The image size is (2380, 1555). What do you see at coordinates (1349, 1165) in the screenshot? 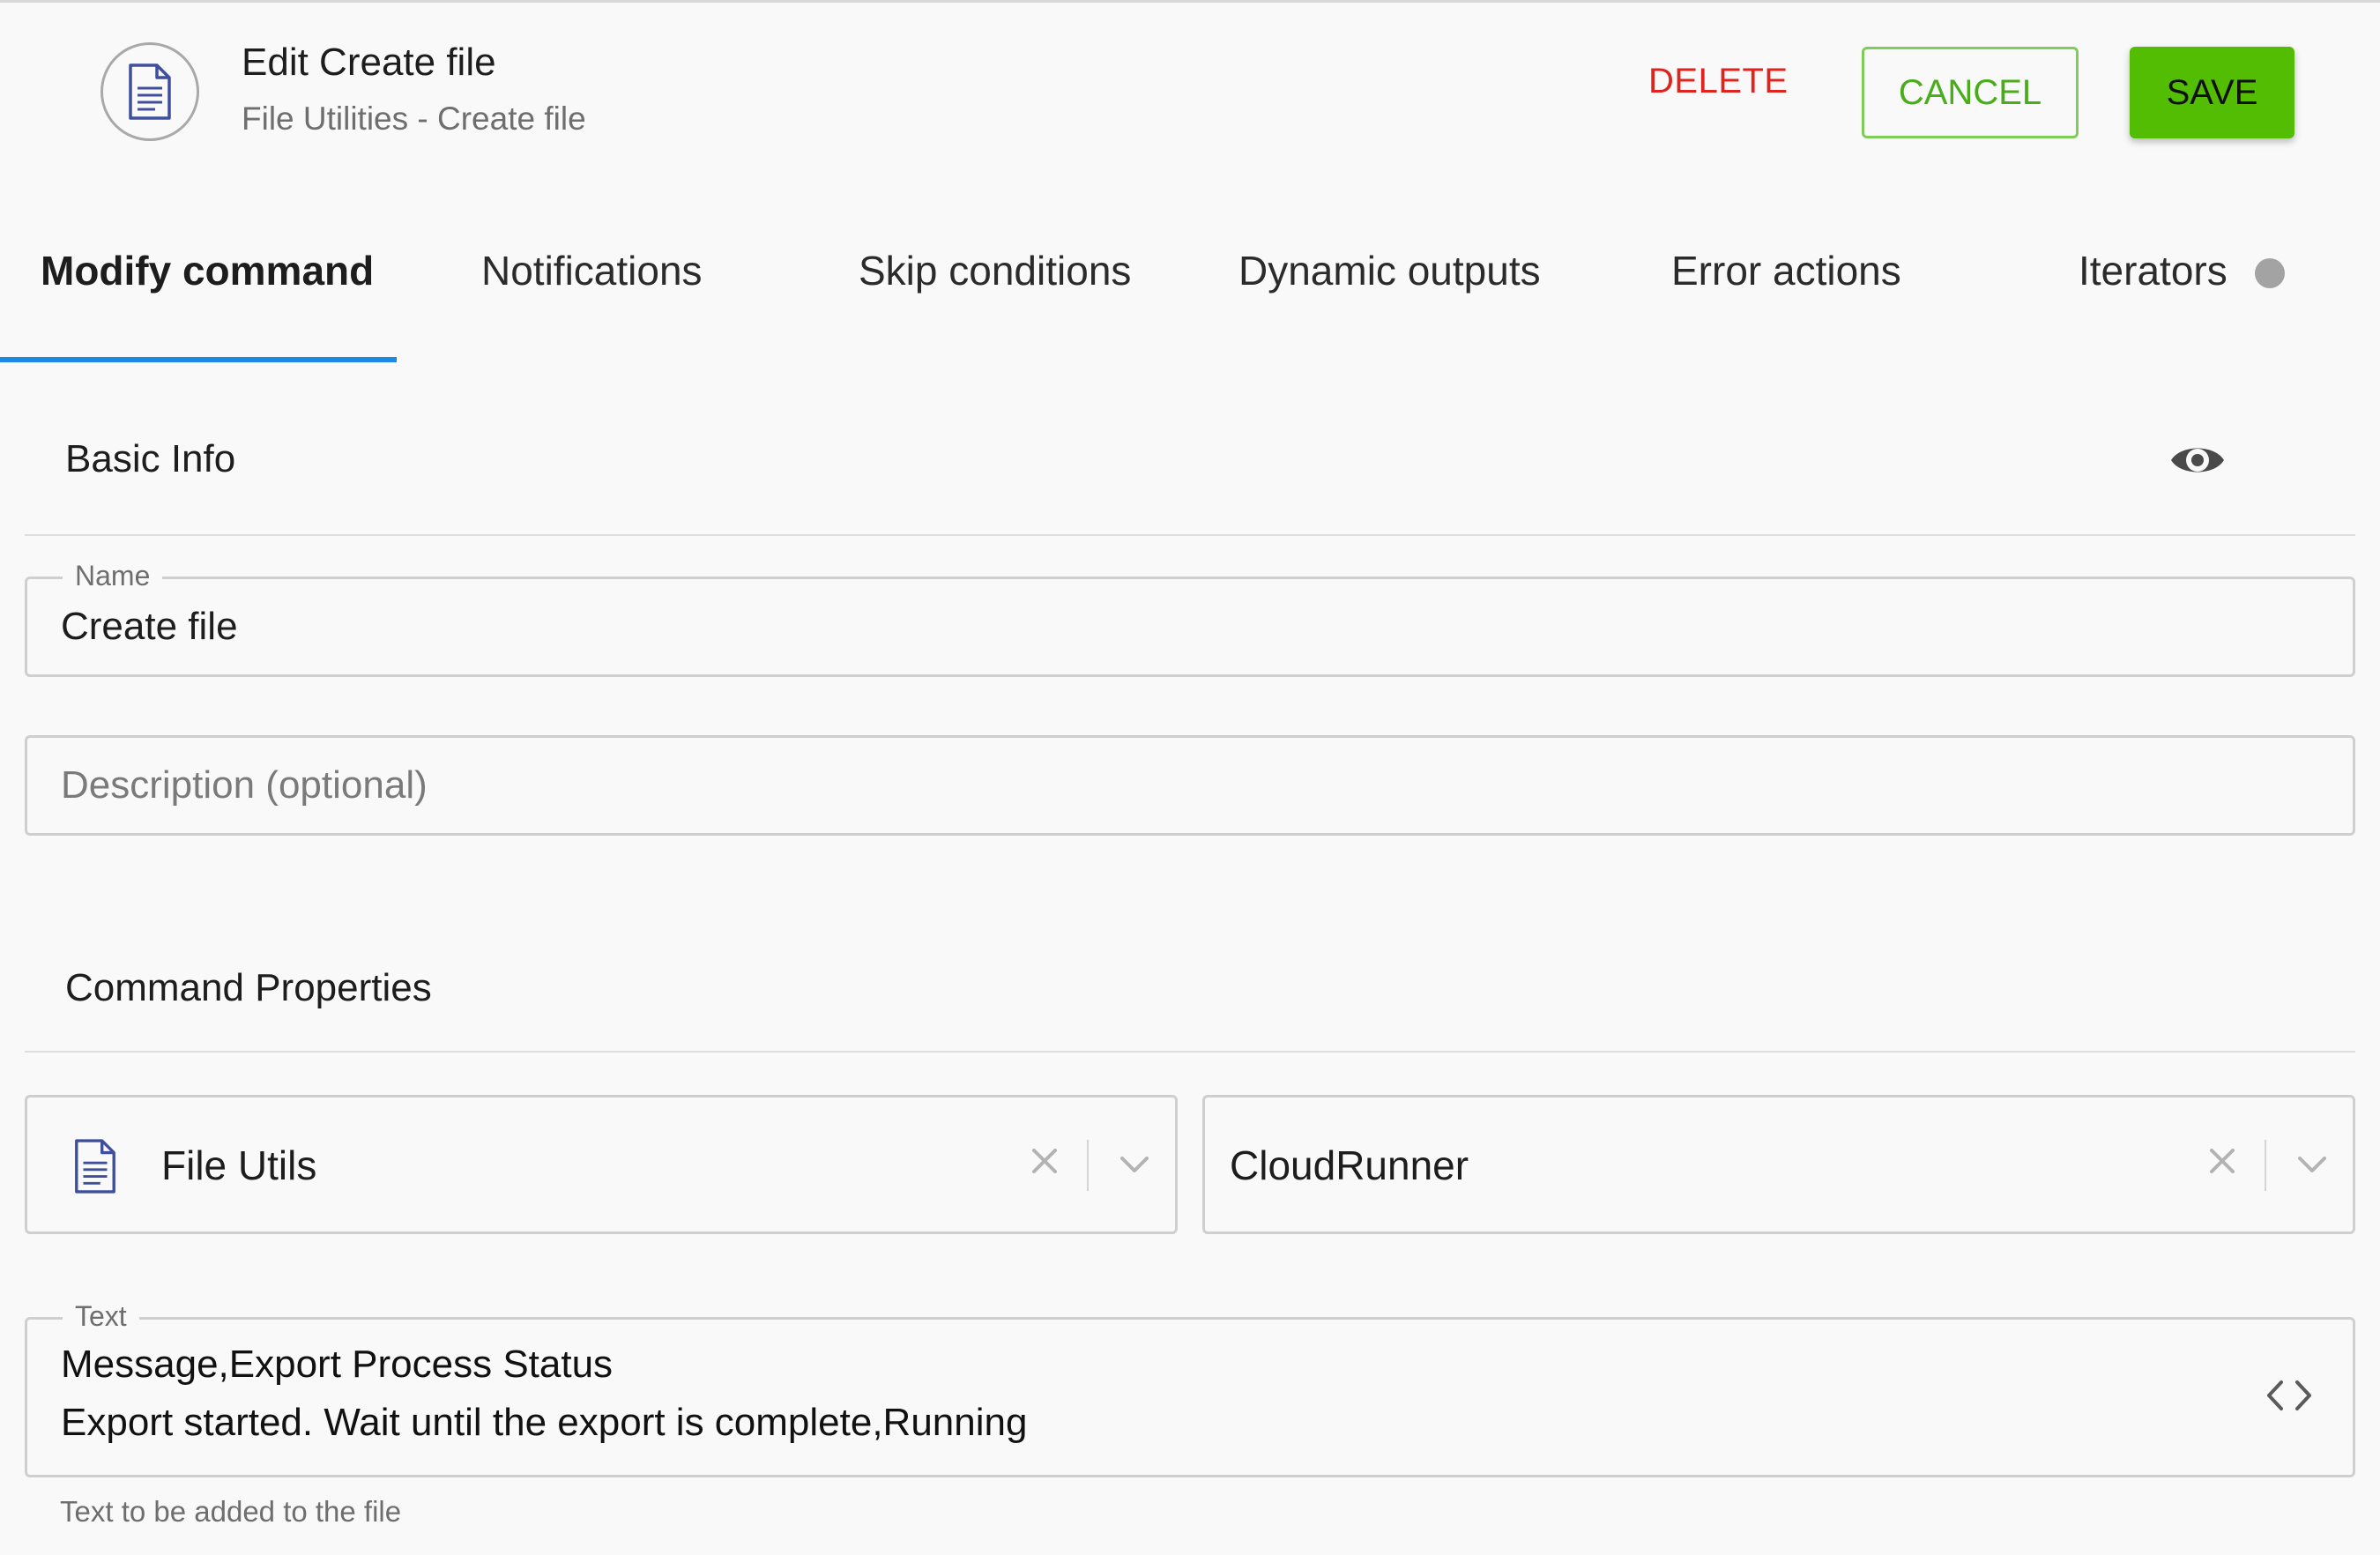
I see `runner-select-value: CloudRunner` at bounding box center [1349, 1165].